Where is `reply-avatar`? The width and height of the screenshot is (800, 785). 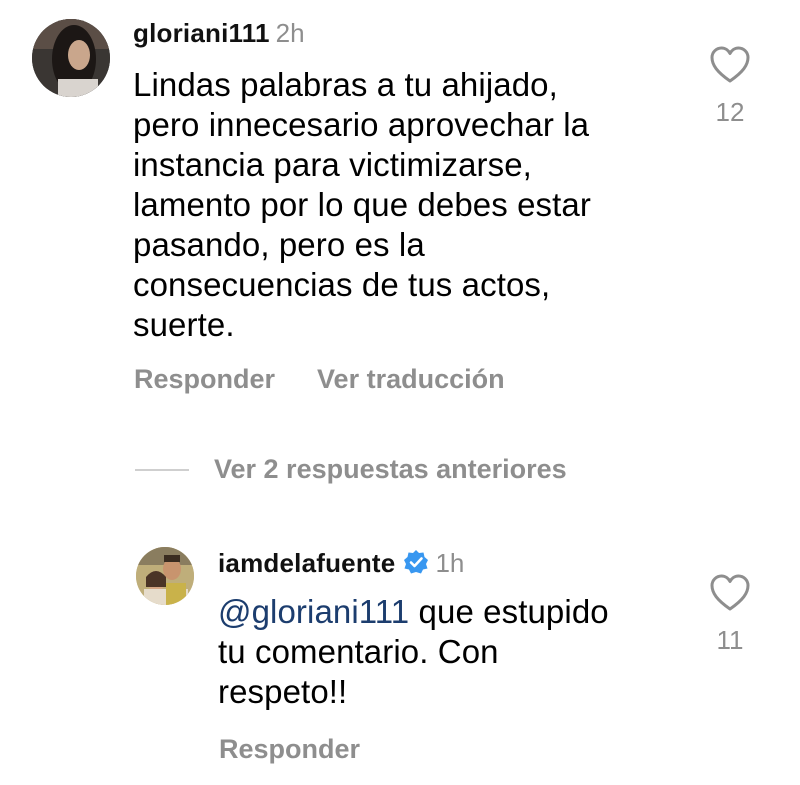
reply-avatar is located at coordinates (165, 576).